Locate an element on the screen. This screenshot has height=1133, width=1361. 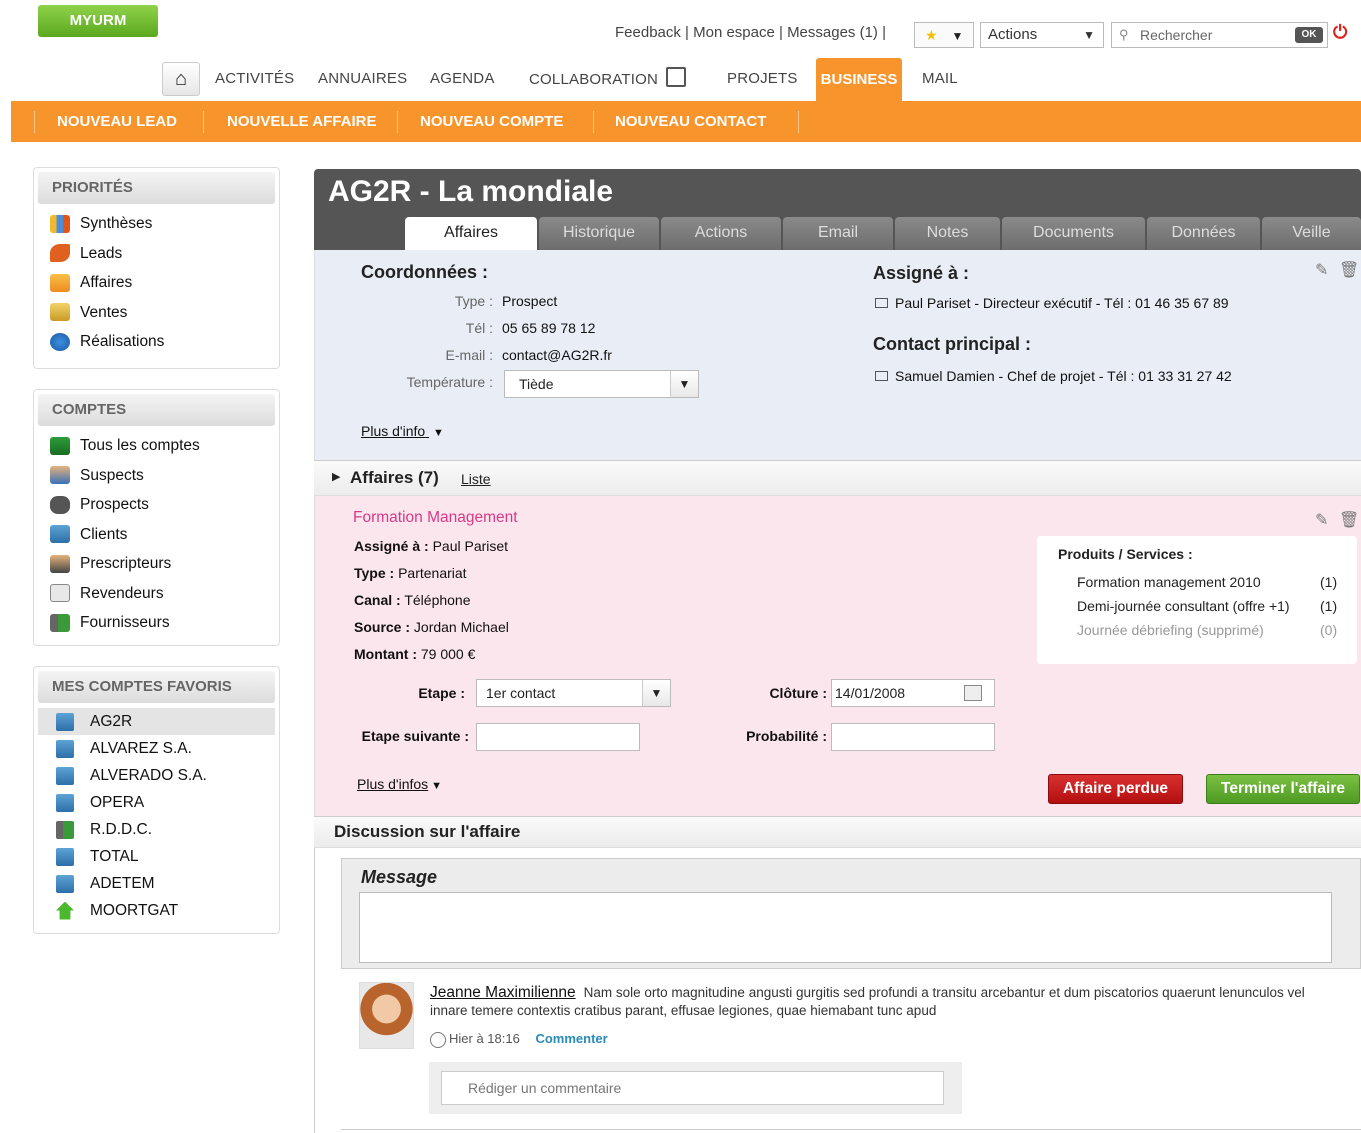
tab-affaires: Affaires is located at coordinates (471, 233).